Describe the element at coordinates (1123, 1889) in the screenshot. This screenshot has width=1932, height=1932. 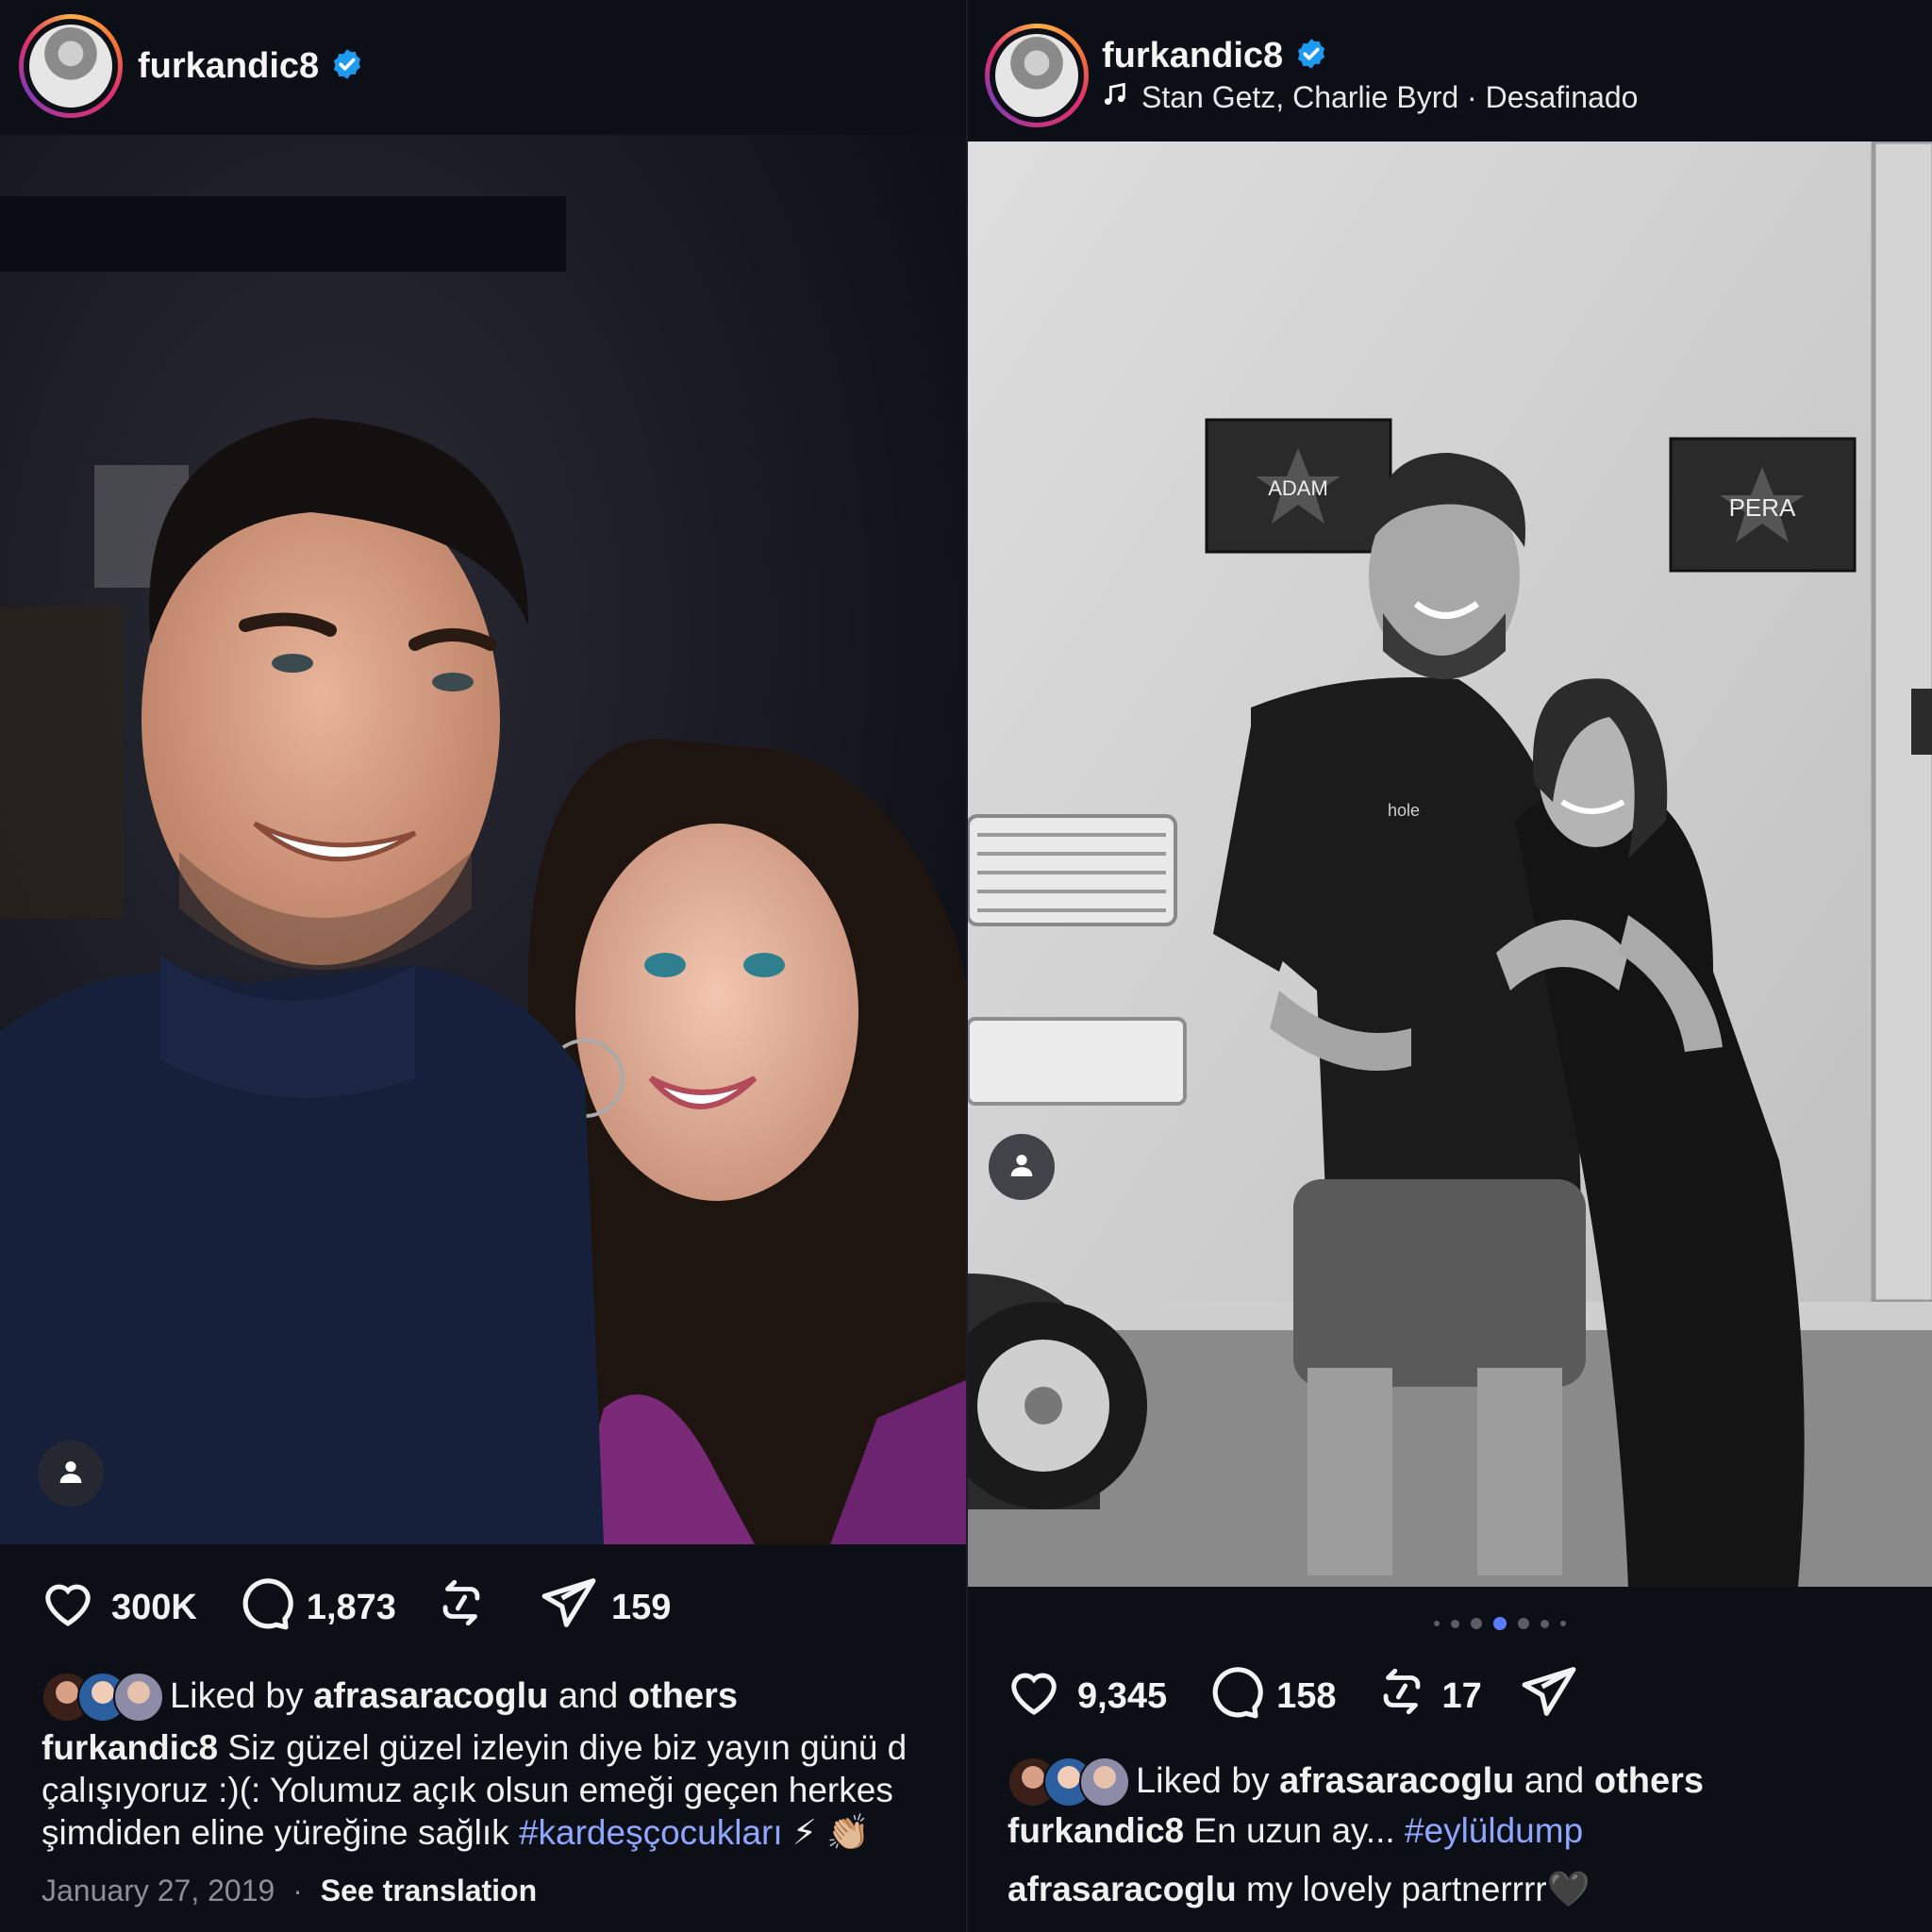
I see `comment-username: afrasaracoglu` at that location.